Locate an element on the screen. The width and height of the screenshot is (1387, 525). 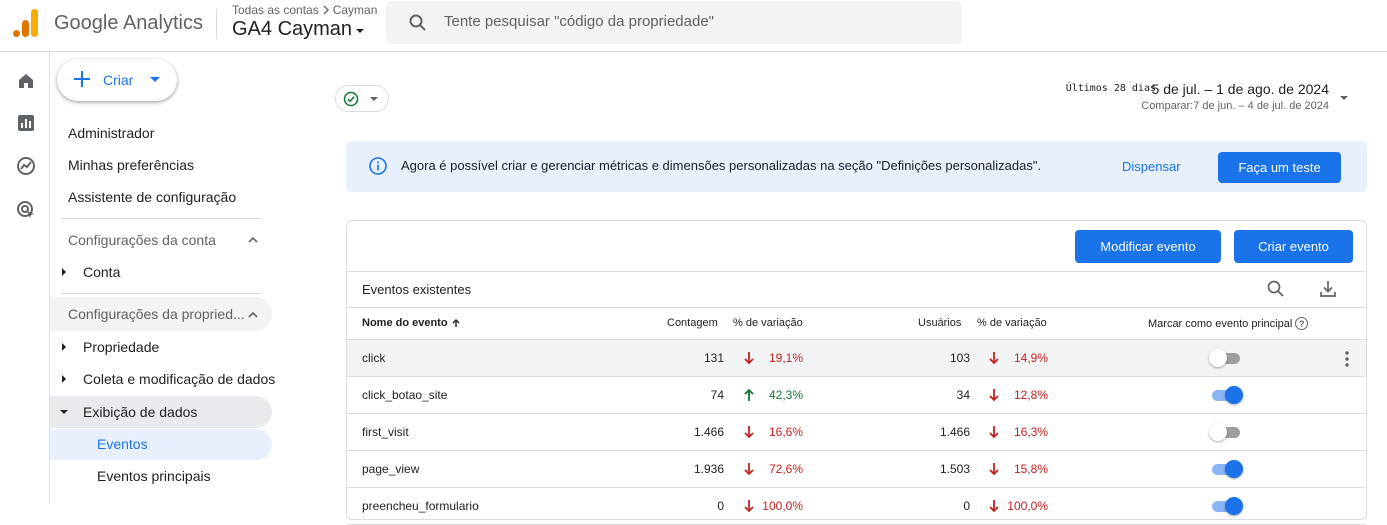
column-header-key-event: Marcar como evento principal ? is located at coordinates (1228, 323).